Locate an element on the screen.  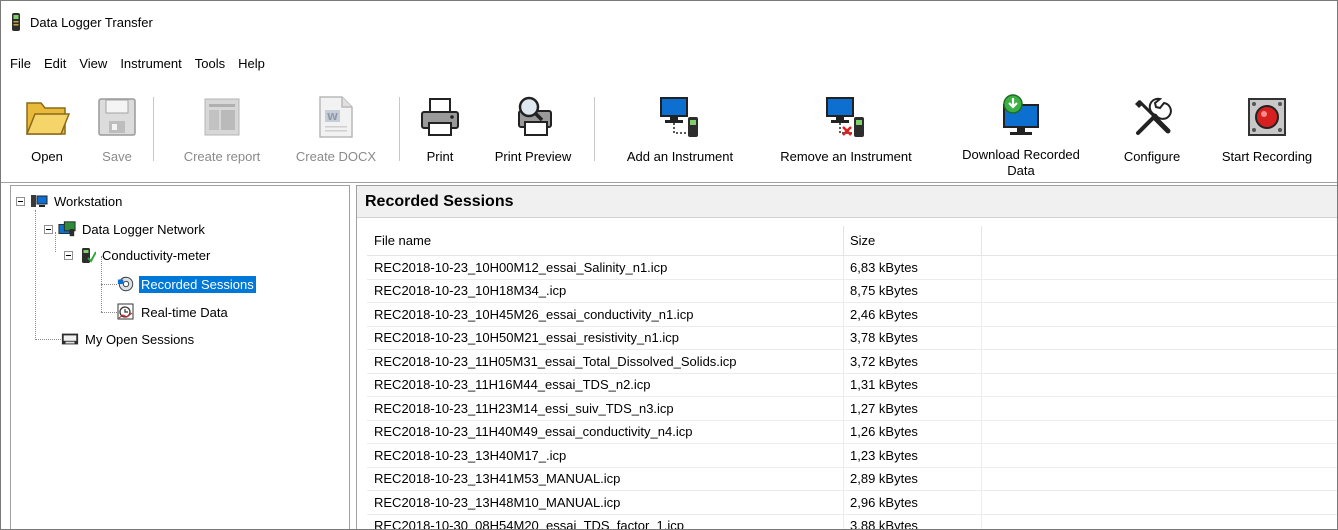
menu-file: File is located at coordinates (20, 63).